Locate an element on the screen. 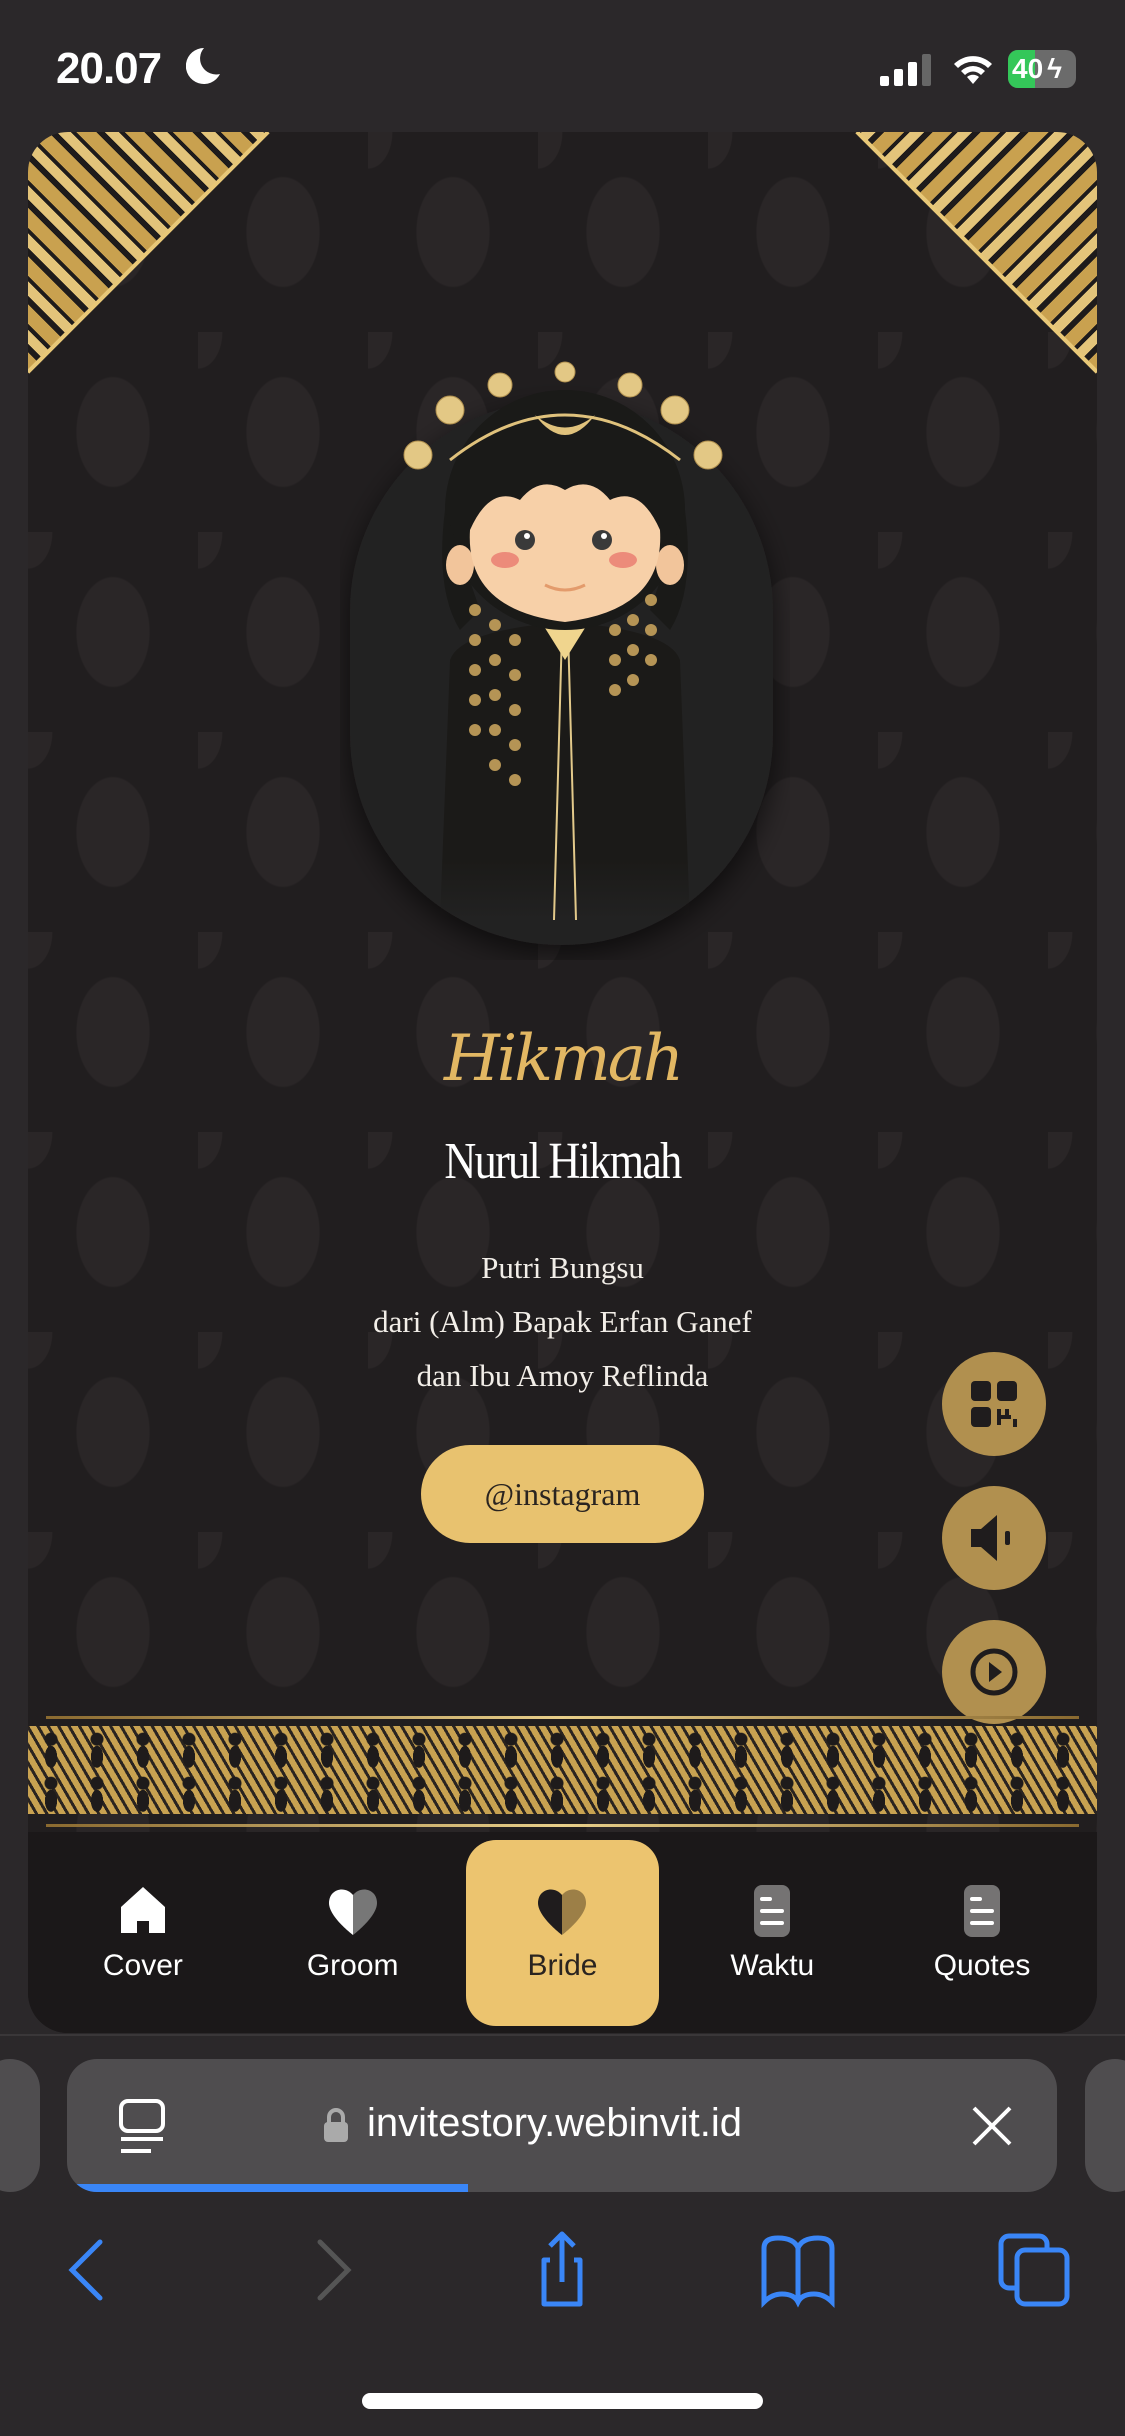  bride-full-name: Nurul Hikmah is located at coordinates (563, 1161).